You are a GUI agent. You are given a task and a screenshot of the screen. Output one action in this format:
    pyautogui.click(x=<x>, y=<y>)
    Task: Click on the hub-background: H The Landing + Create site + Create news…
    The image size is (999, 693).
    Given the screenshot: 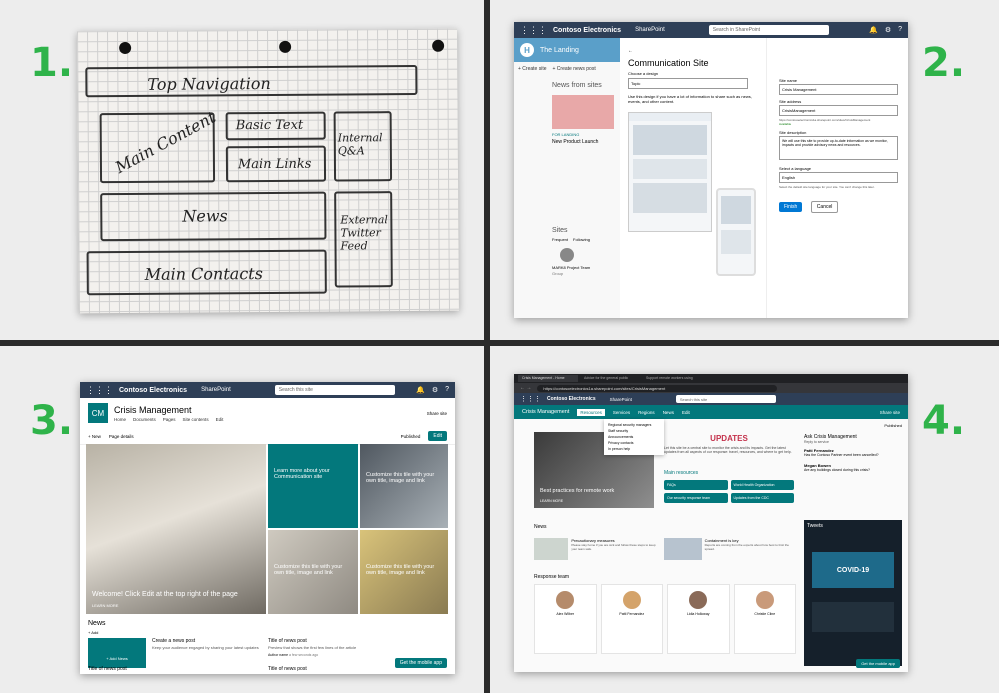 What is the action you would take?
    pyautogui.click(x=570, y=178)
    